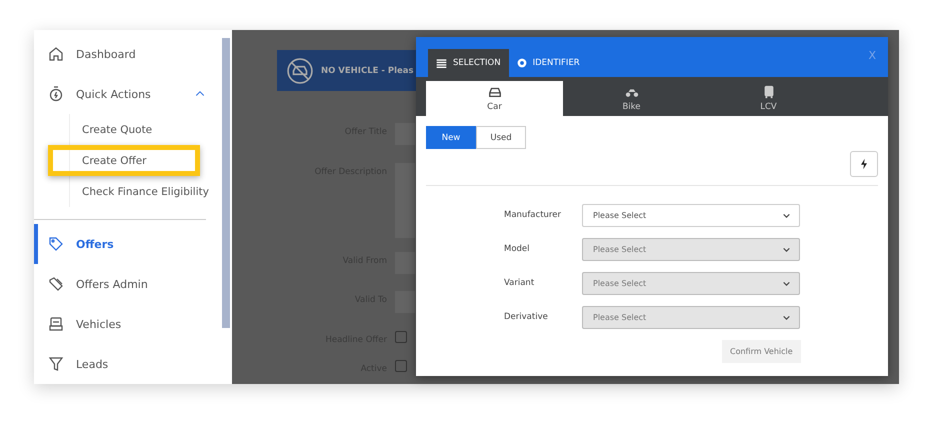  Describe the element at coordinates (128, 364) in the screenshot. I see `sidebar-item: Leads` at that location.